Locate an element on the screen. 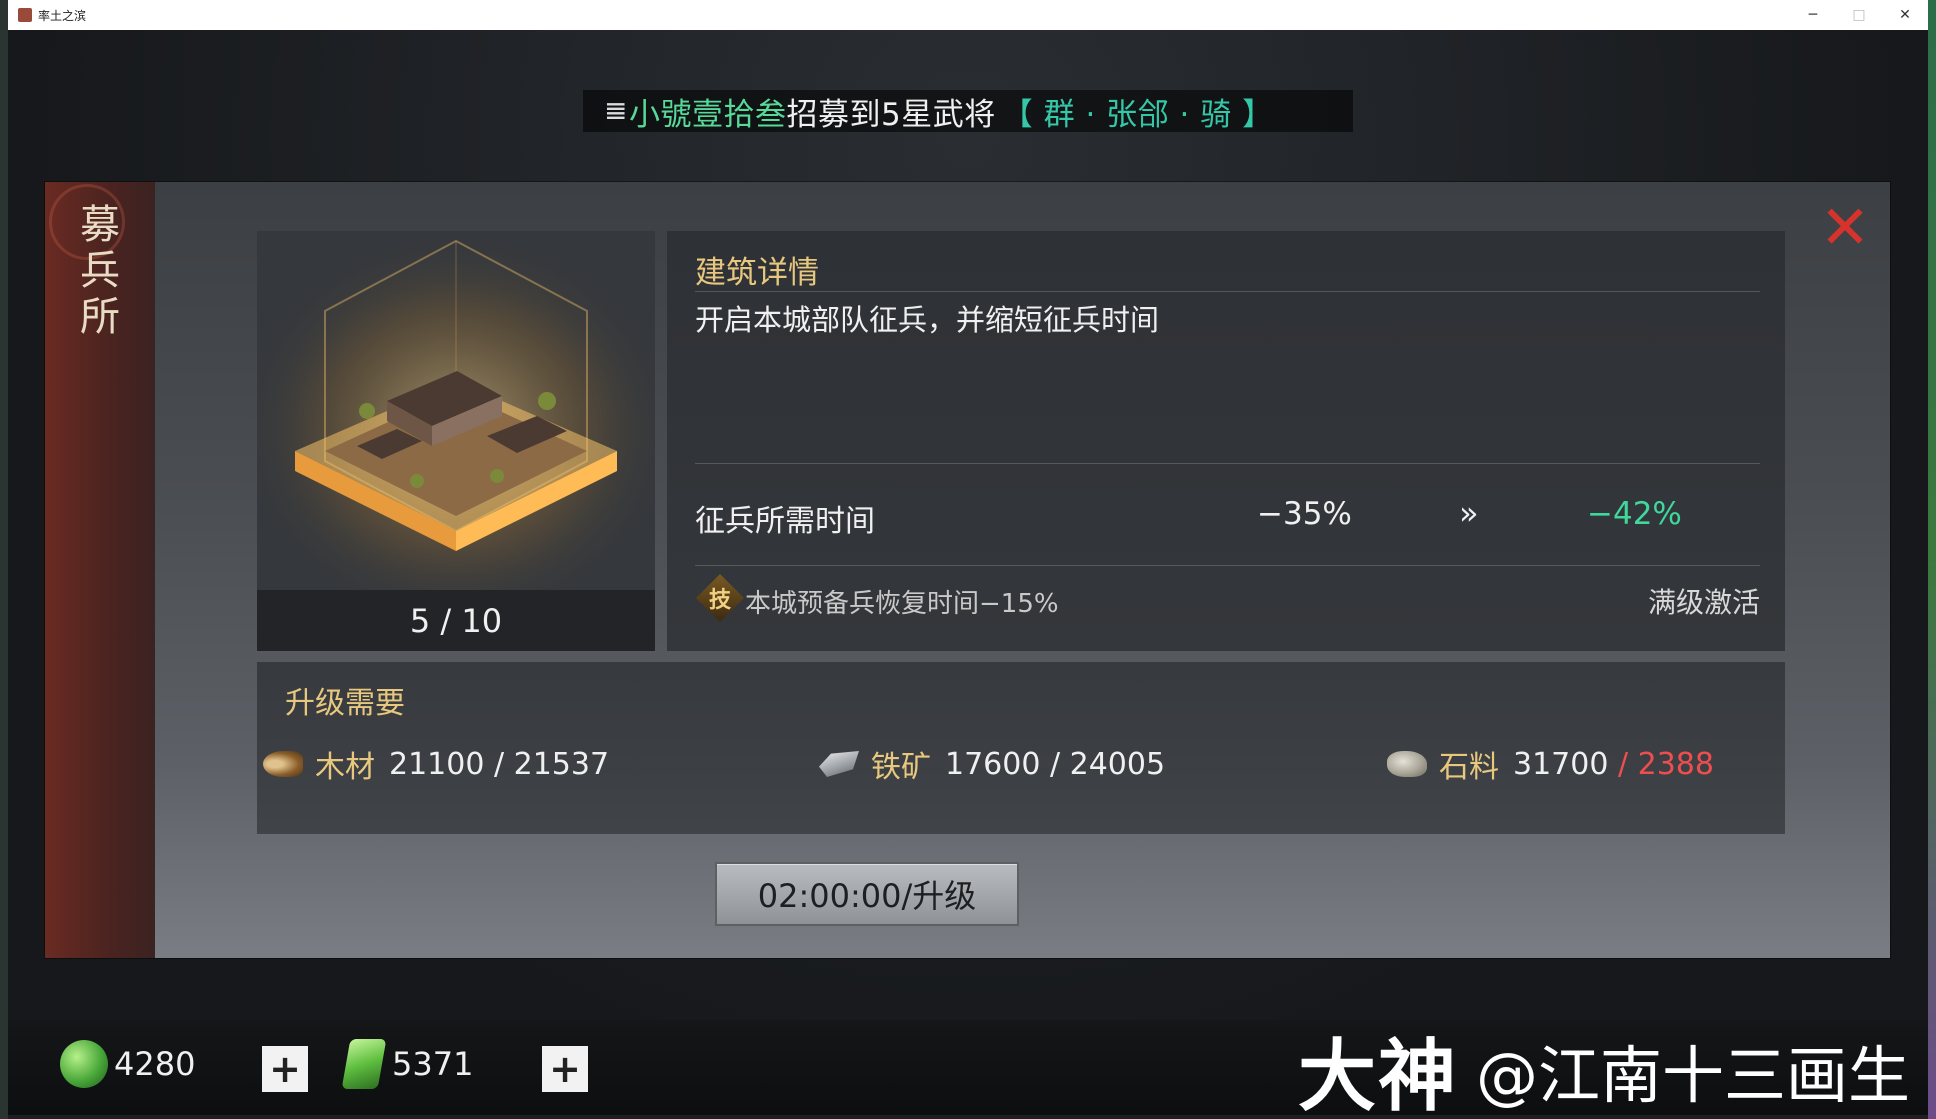 This screenshot has height=1119, width=1936. side-title-banner: 募 兵 所 is located at coordinates (100, 570).